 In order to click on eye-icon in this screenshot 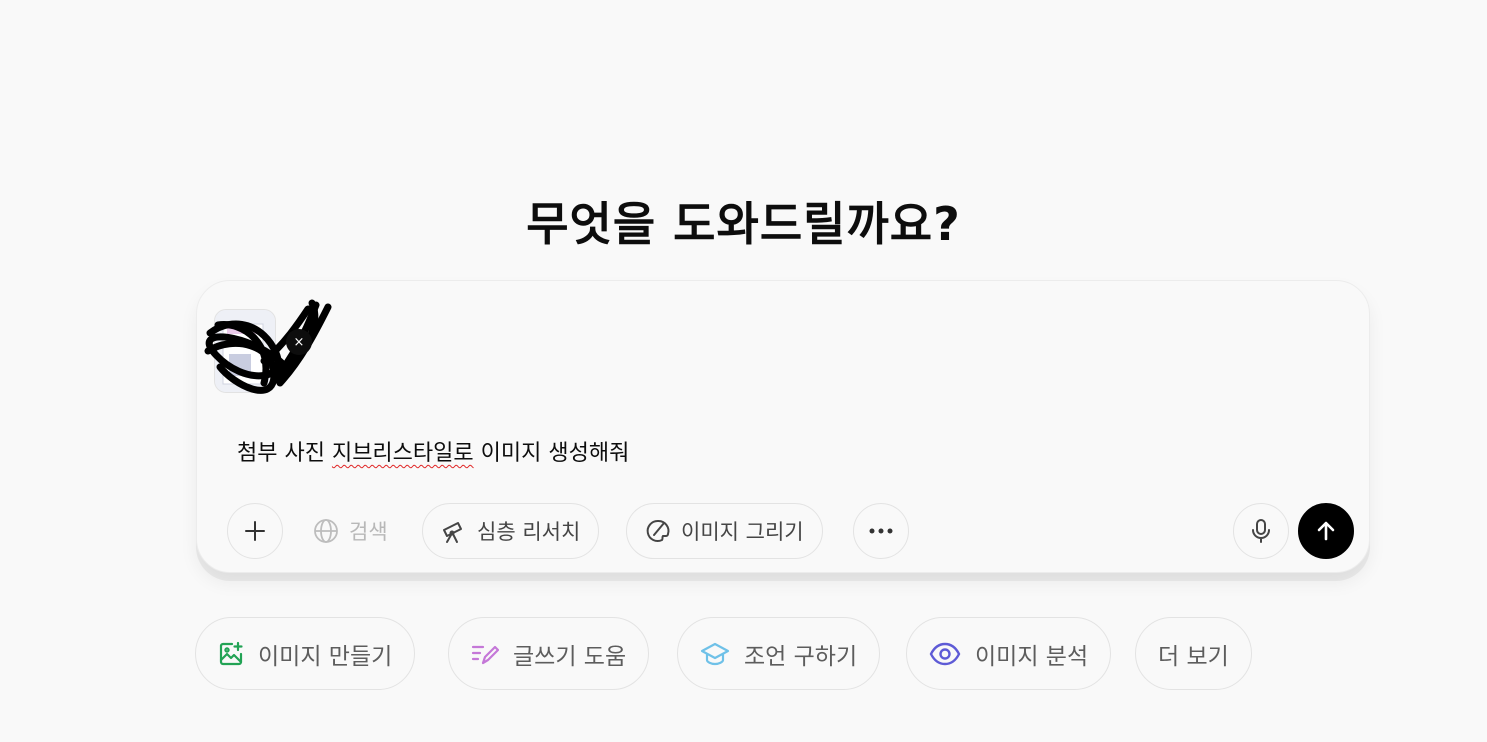, I will do `click(945, 654)`.